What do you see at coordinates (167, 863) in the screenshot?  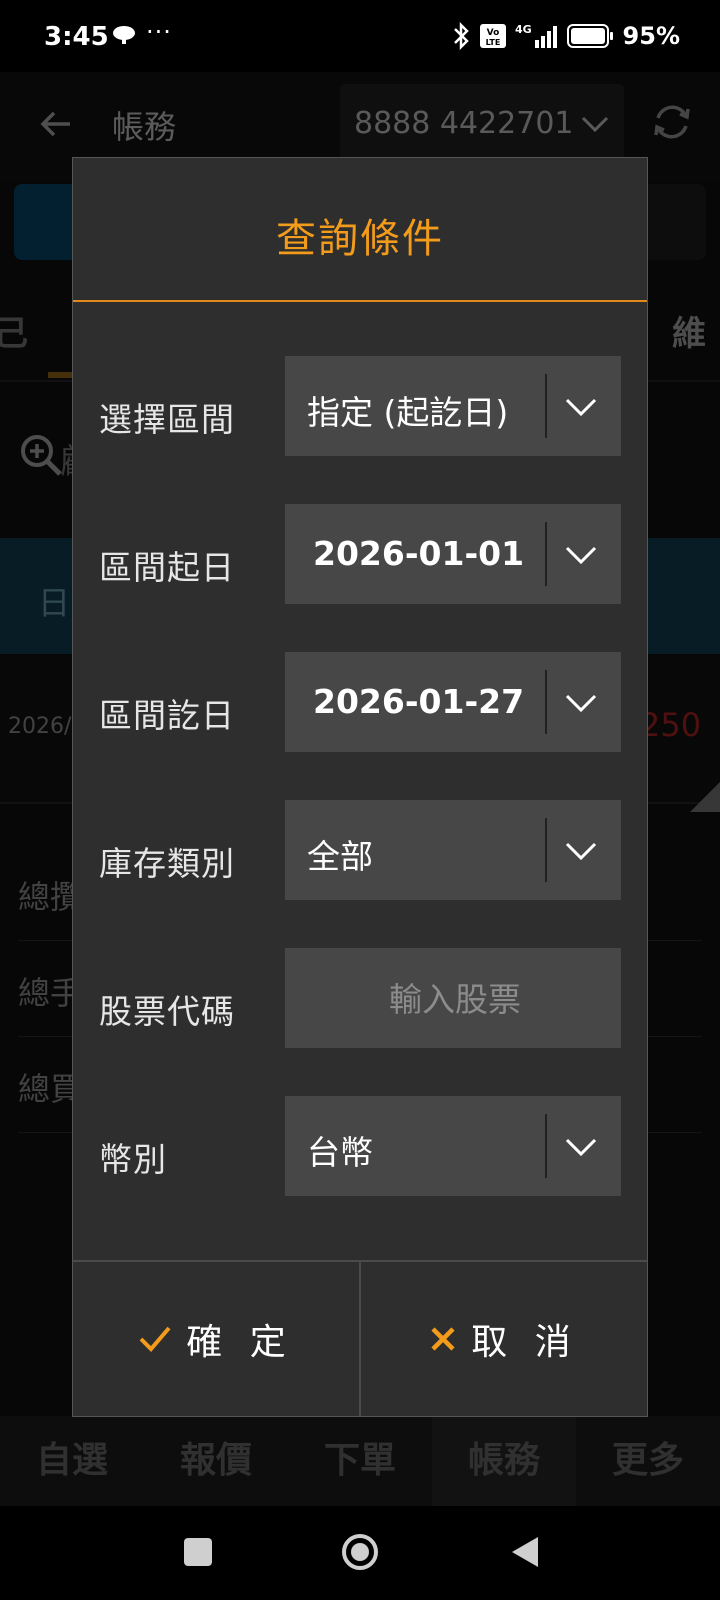 I see `field-label-inventory-type: 庫存類別` at bounding box center [167, 863].